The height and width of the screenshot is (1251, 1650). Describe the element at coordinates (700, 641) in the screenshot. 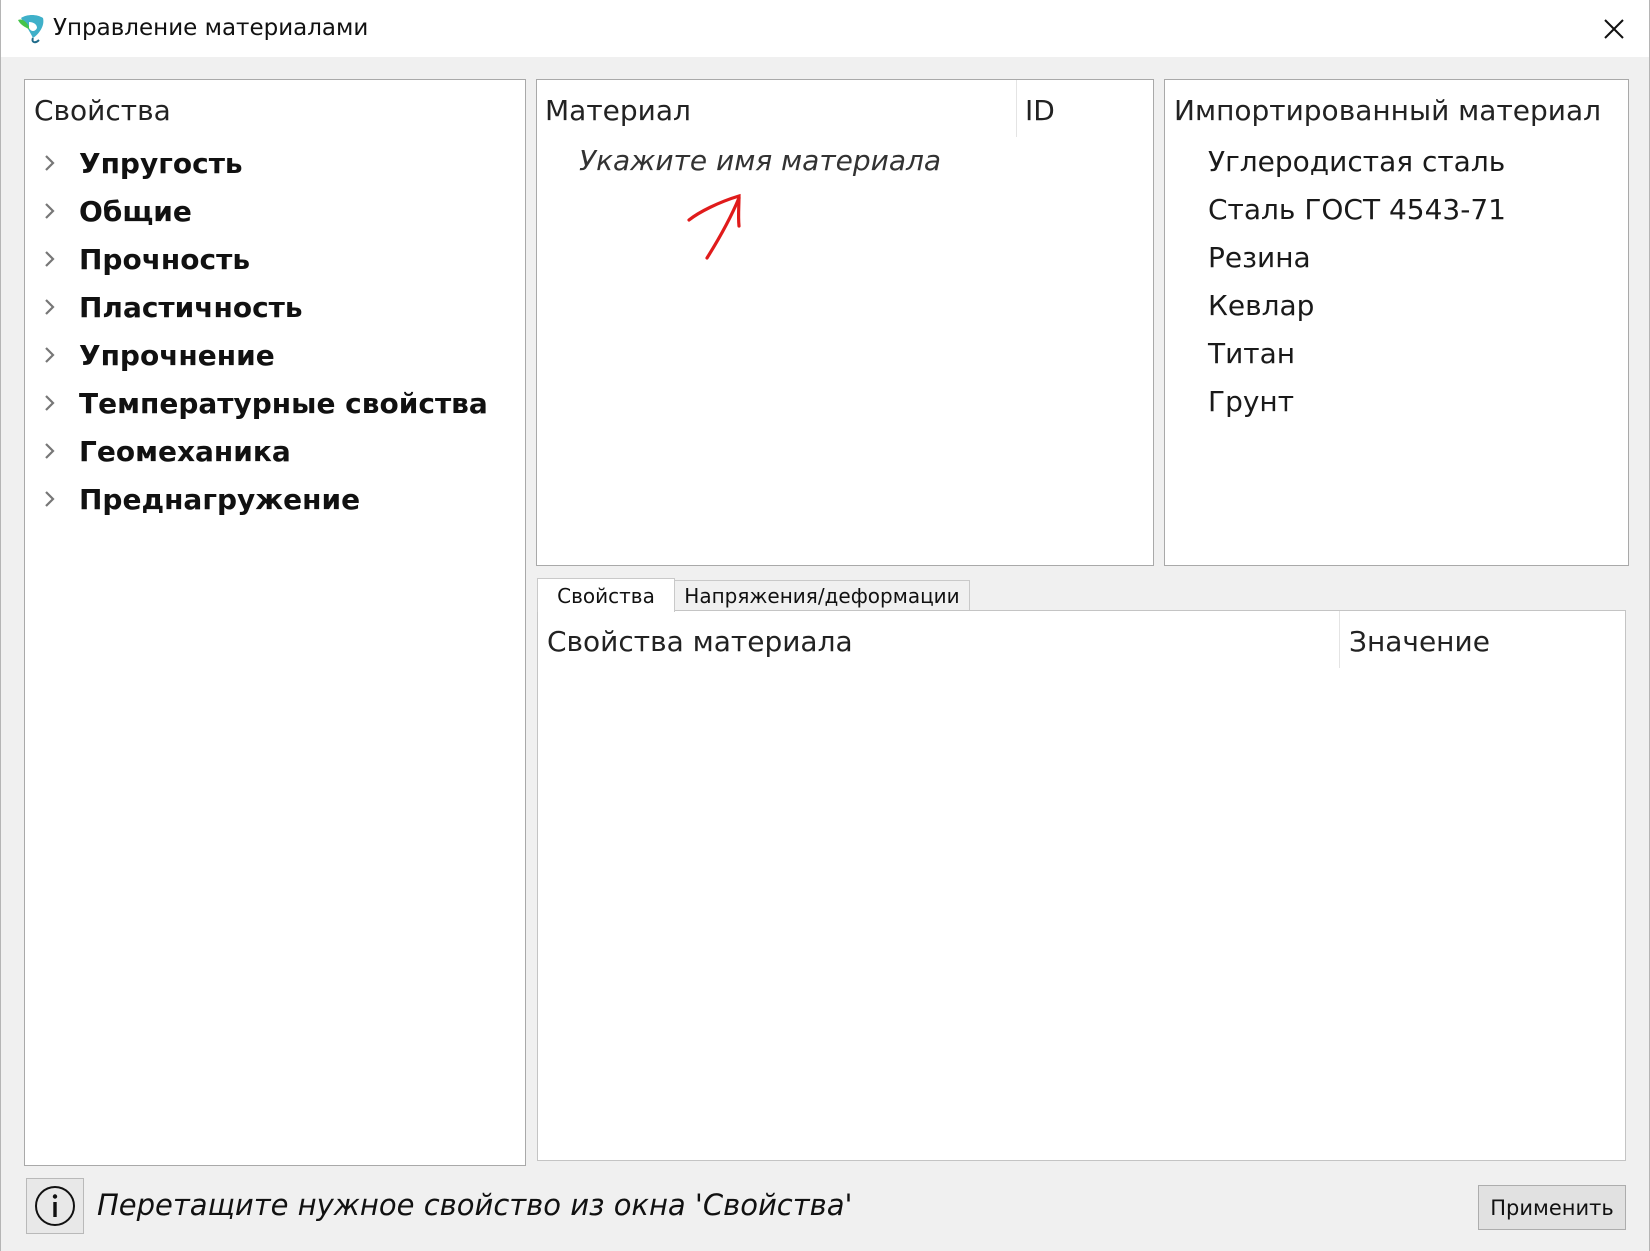

I see `column-header-property: Свойства материала` at that location.